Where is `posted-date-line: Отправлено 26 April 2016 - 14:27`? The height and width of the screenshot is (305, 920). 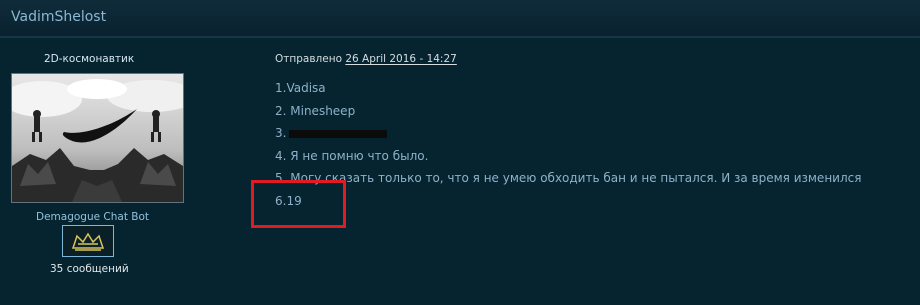
posted-date-line: Отправлено 26 April 2016 - 14:27 is located at coordinates (366, 59).